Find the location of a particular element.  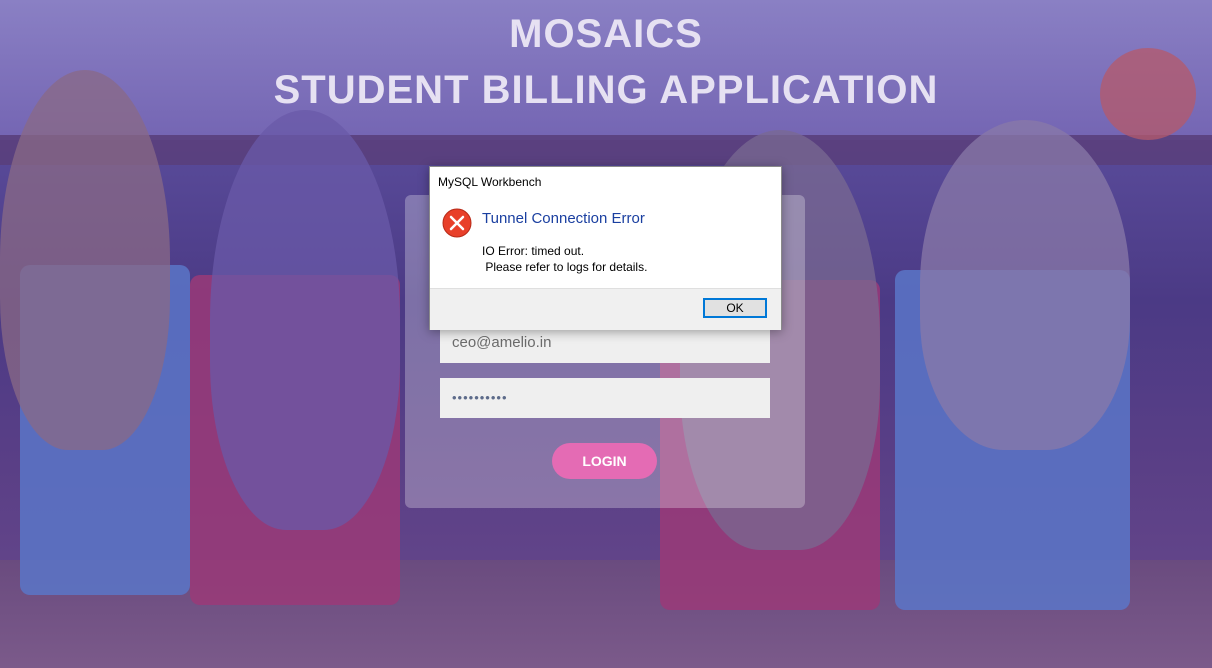

login-button: LOGIN is located at coordinates (604, 461).